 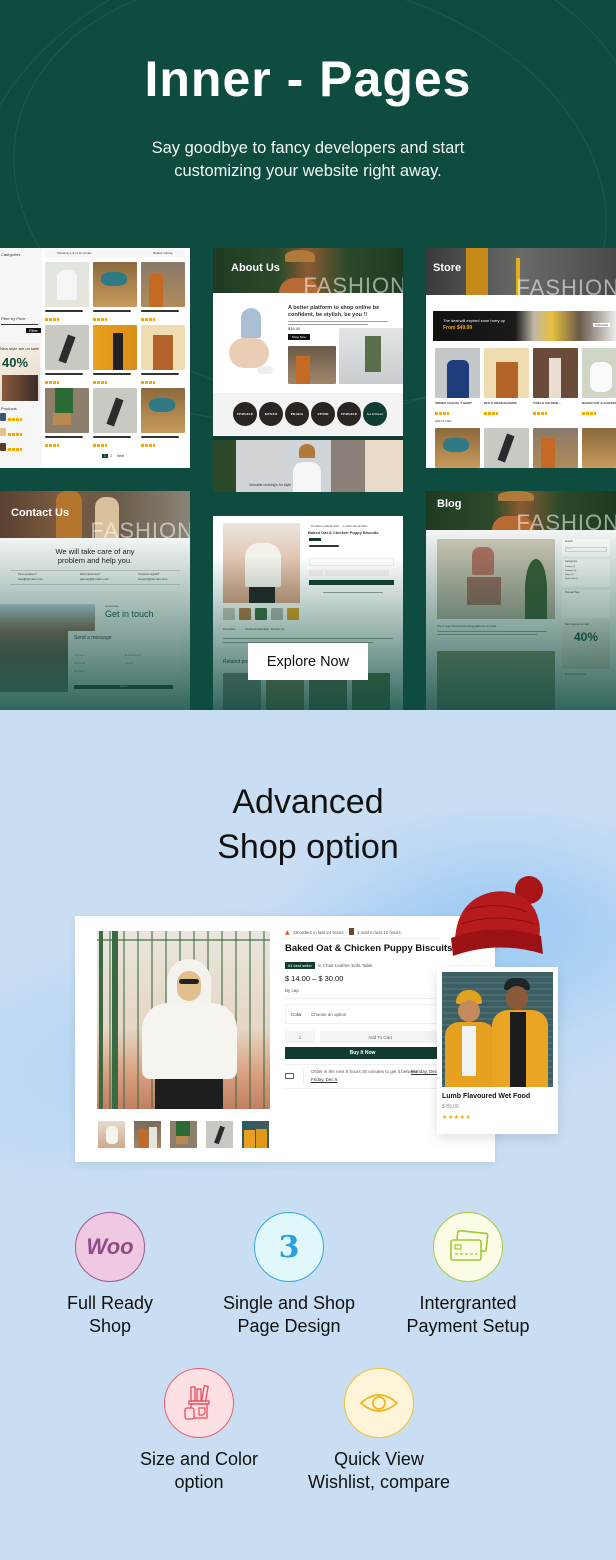 I want to click on vendor-link: By cap, so click(x=292, y=990).